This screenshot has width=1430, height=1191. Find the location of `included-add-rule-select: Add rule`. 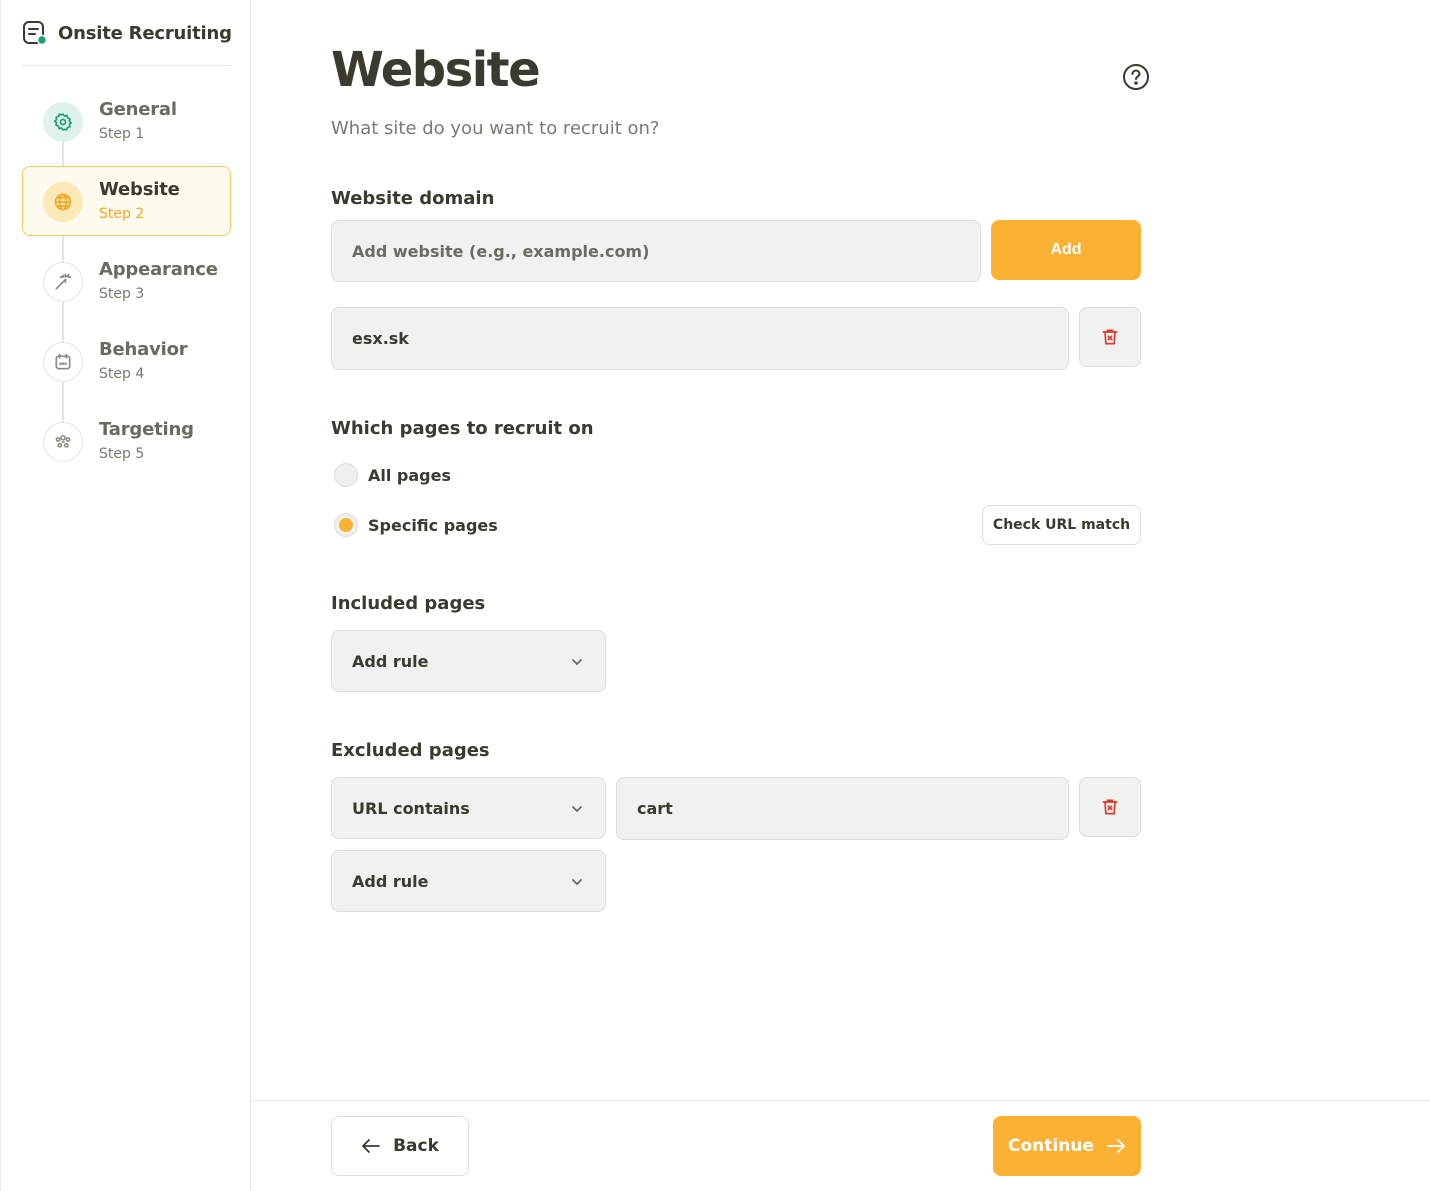

included-add-rule-select: Add rule is located at coordinates (468, 661).